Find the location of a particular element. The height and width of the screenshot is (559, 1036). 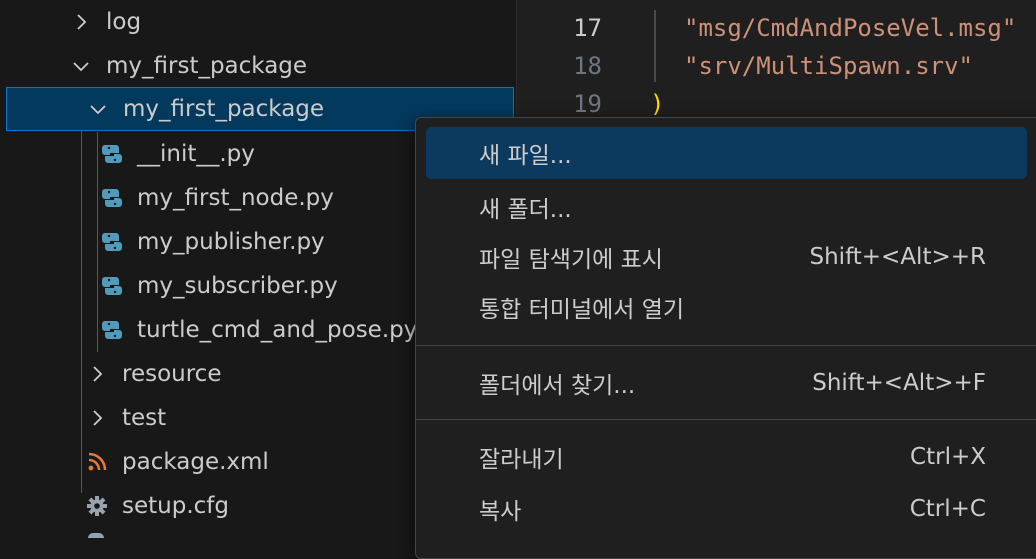

menu-item-shortcut: Shift+<Alt>+F is located at coordinates (899, 383).